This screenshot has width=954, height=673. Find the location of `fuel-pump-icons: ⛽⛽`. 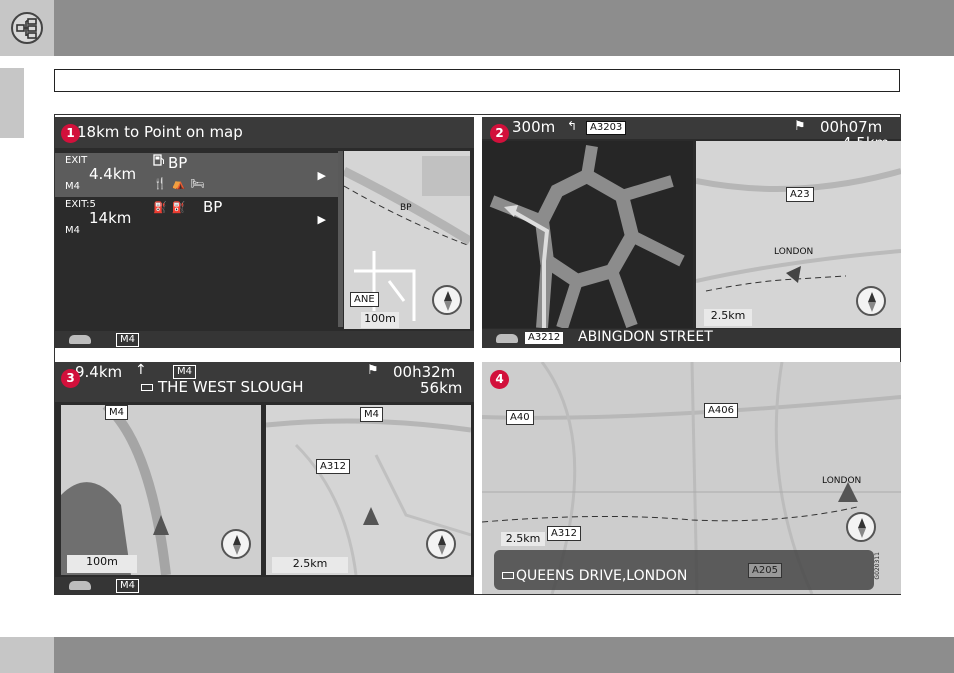

fuel-pump-icons: ⛽⛽ is located at coordinates (172, 207).